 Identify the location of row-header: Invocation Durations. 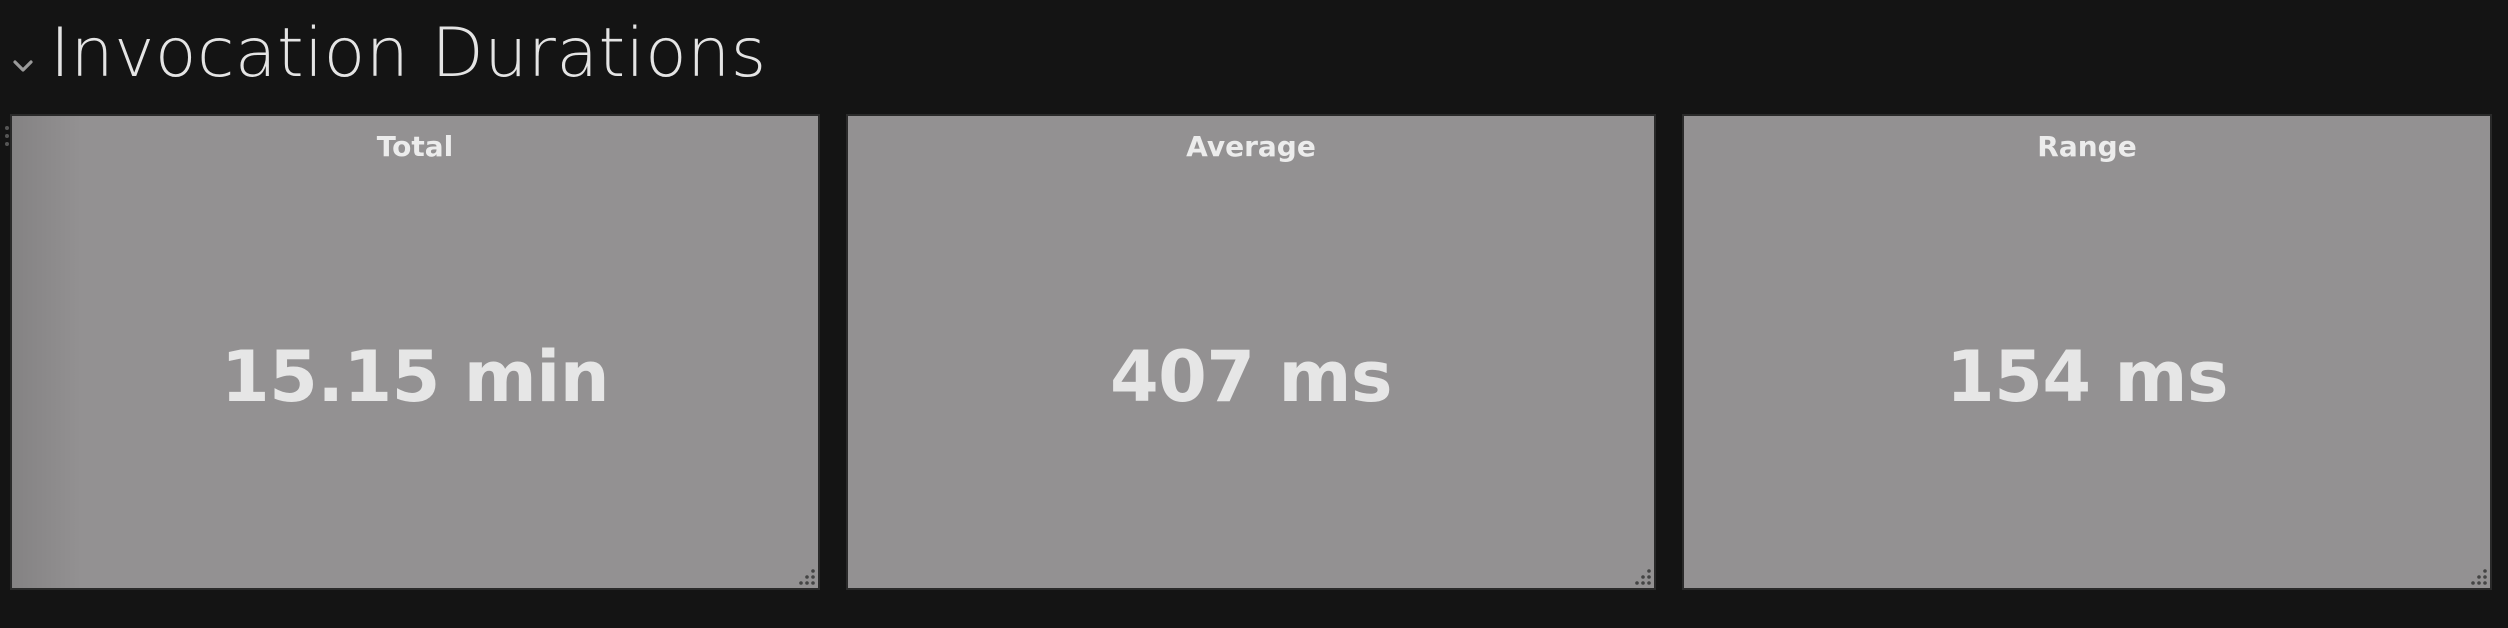
(388, 53).